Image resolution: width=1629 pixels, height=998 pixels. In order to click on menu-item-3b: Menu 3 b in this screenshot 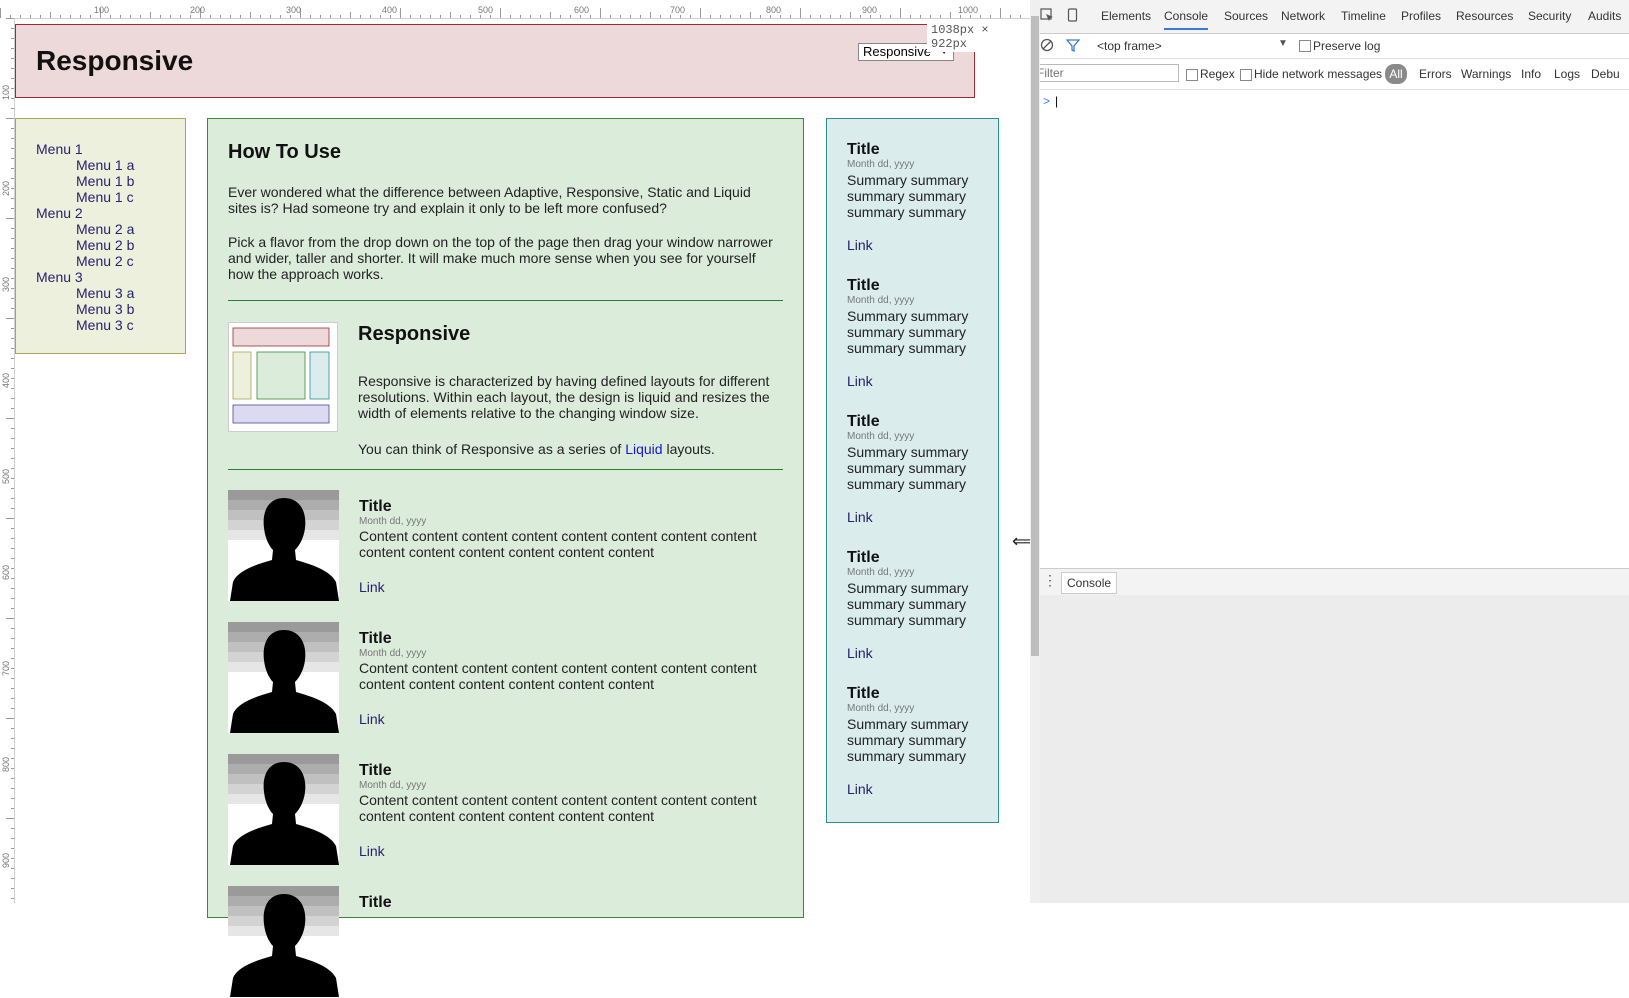, I will do `click(110, 309)`.